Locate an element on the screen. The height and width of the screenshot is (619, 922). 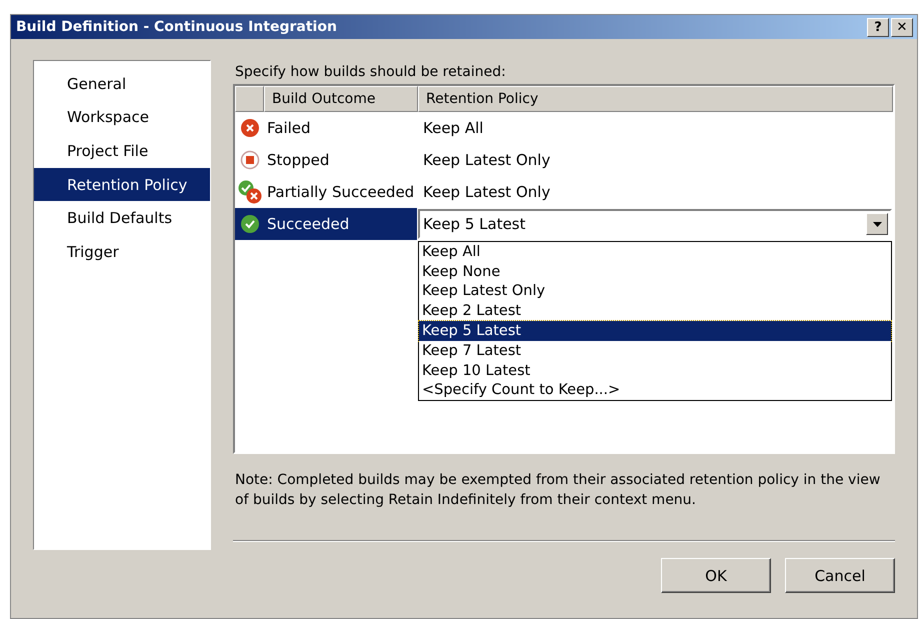
sidebar-item: Trigger is located at coordinates (122, 251).